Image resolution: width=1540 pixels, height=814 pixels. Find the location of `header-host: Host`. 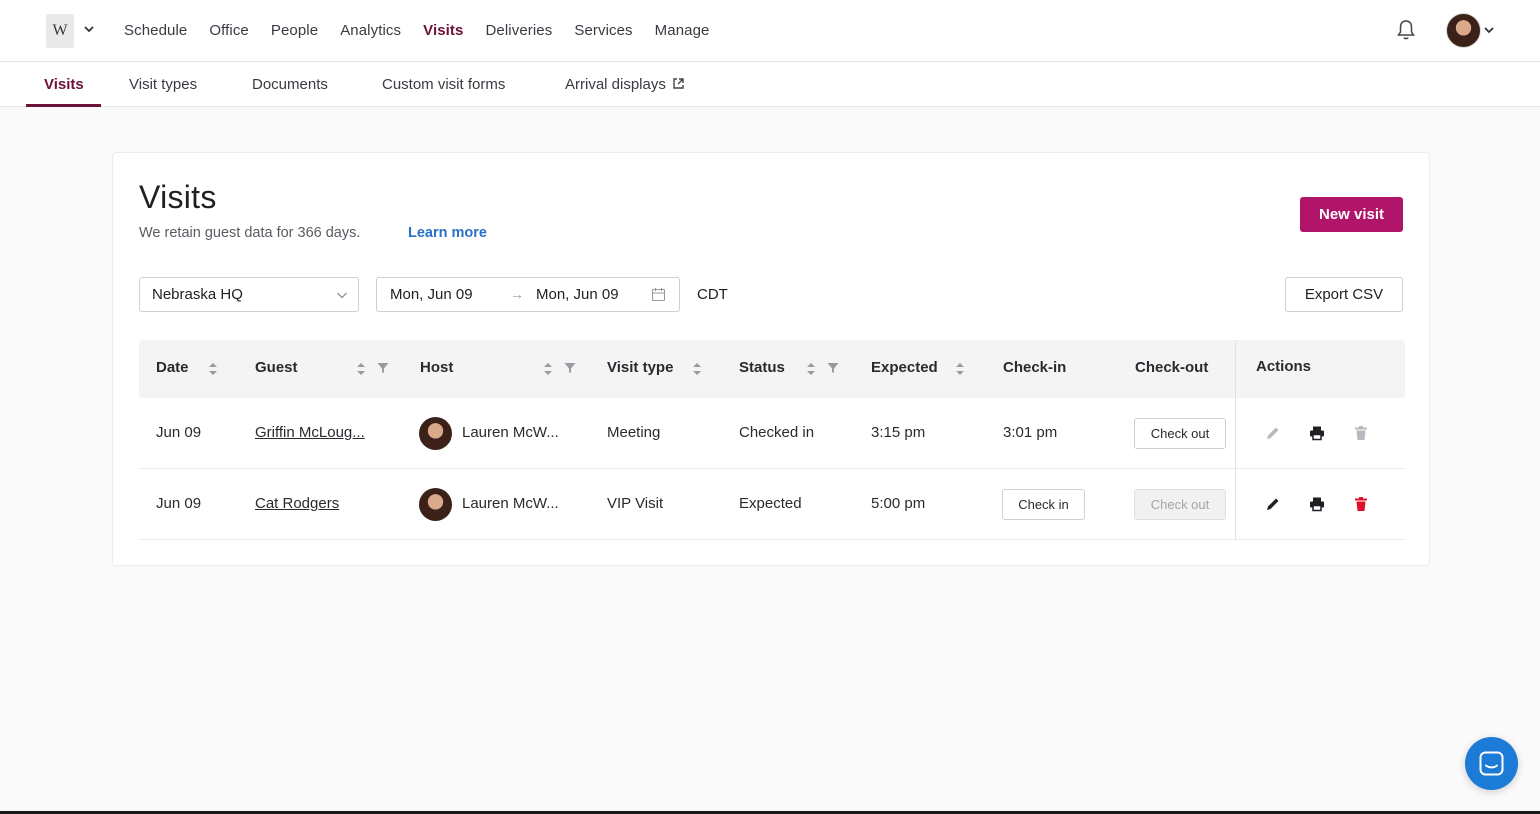

header-host: Host is located at coordinates (436, 367).